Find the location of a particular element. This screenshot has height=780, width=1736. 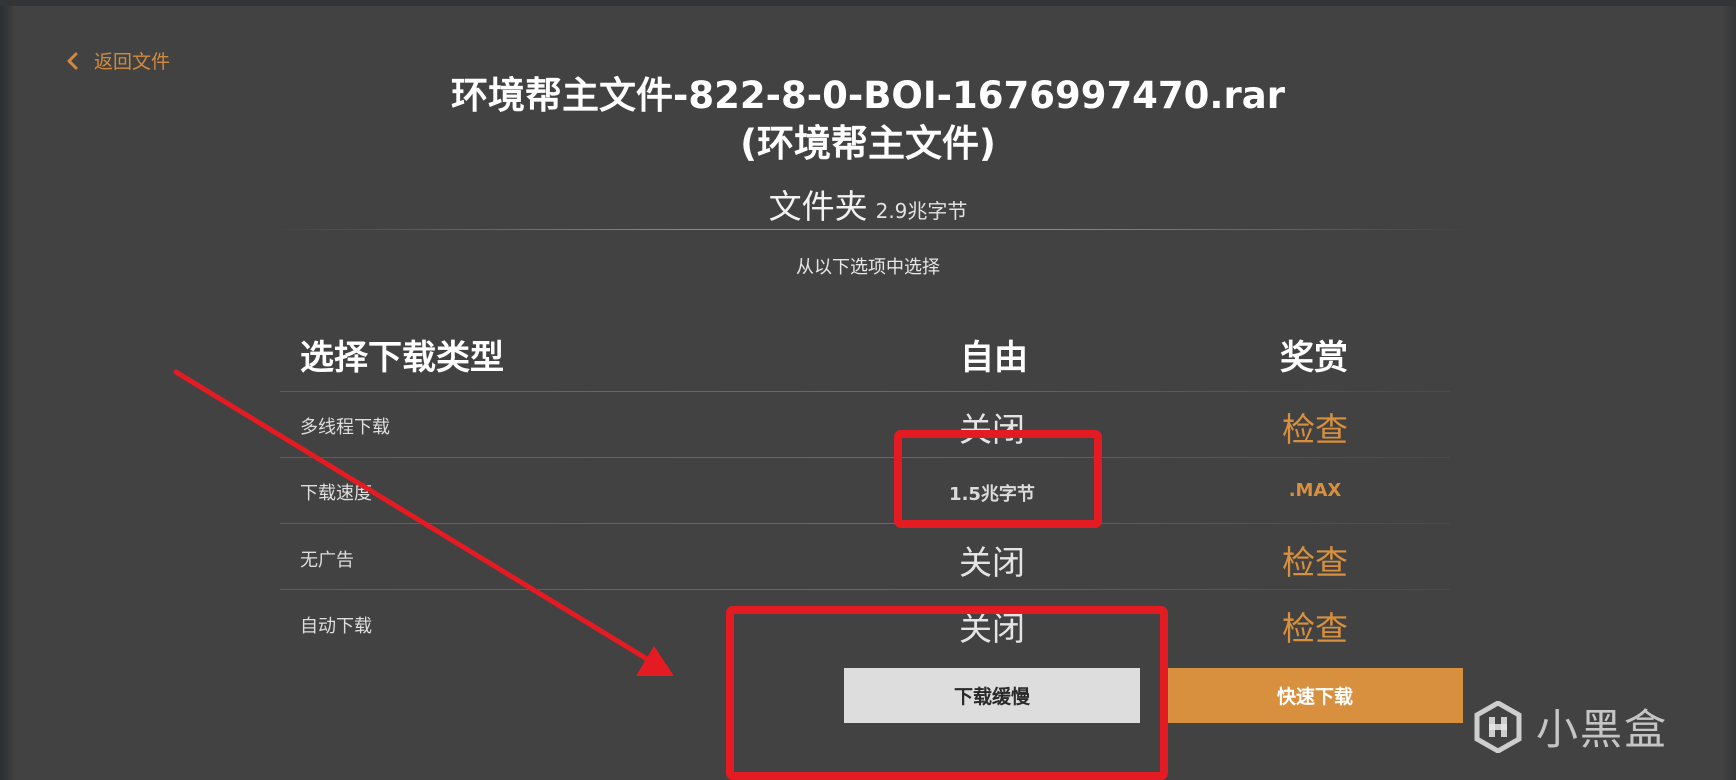

row-label-auto-download: 自动下载 is located at coordinates (336, 626).